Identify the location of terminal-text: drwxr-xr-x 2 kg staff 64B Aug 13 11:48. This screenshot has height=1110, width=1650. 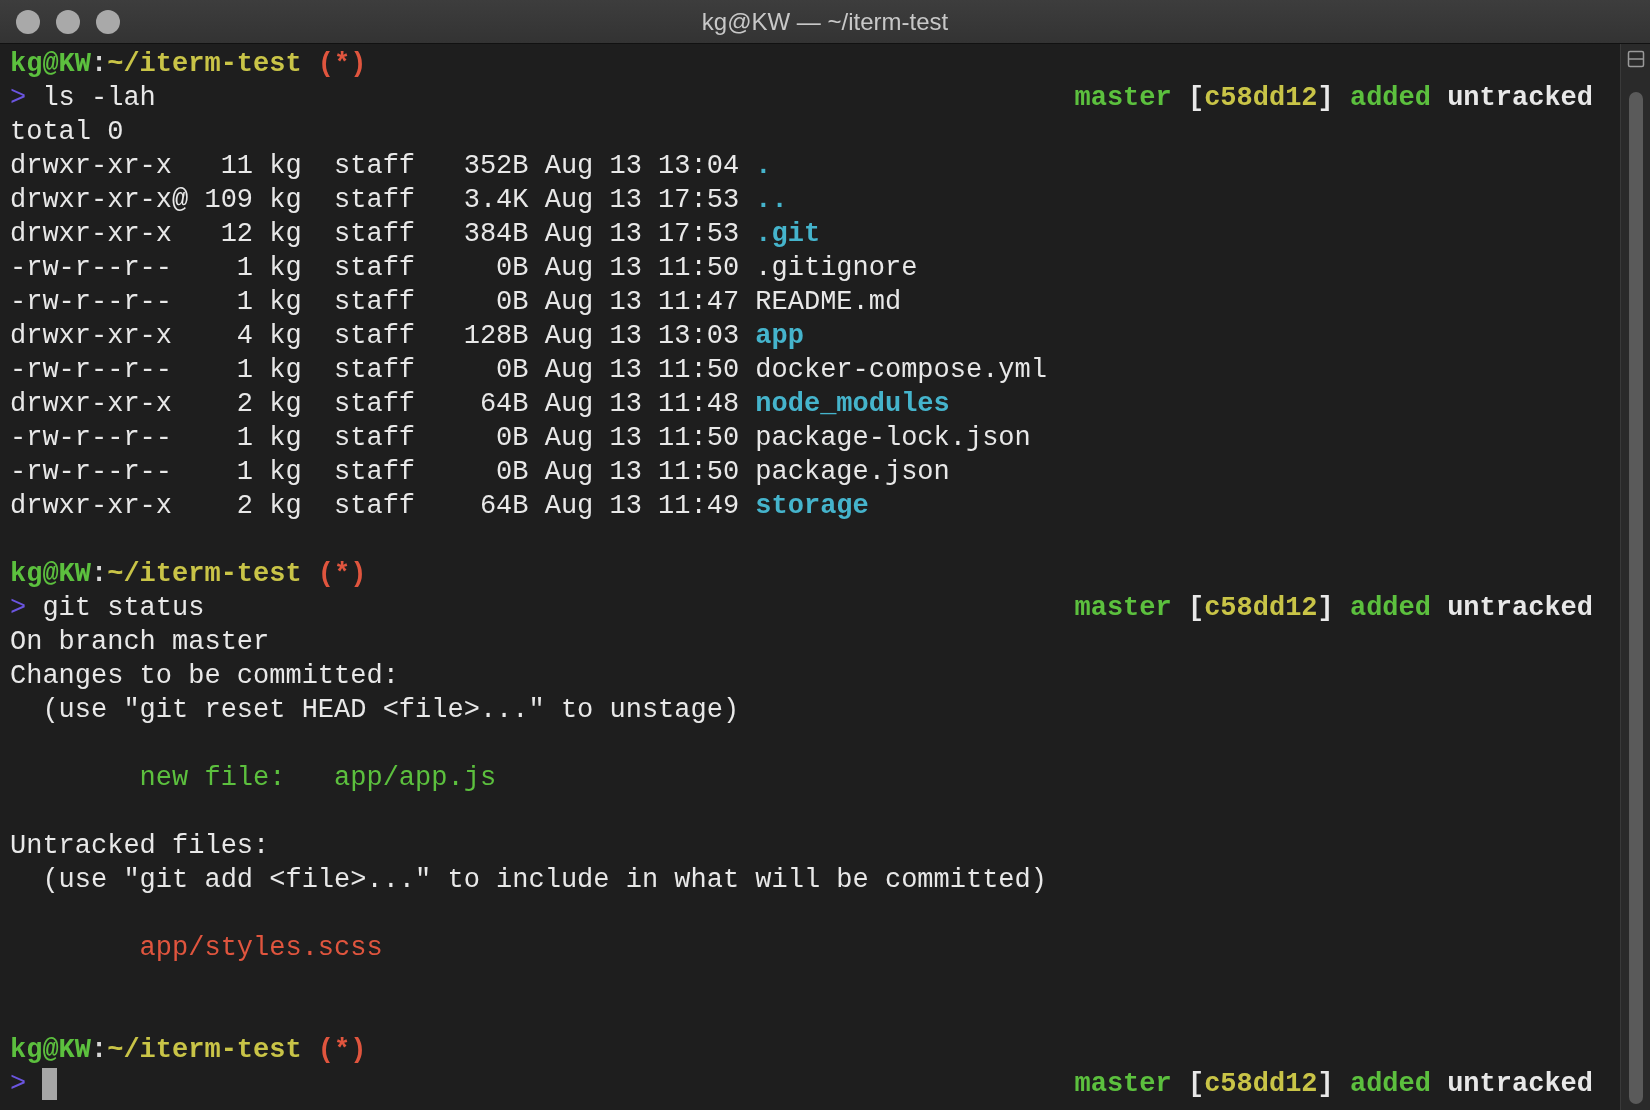
(375, 404).